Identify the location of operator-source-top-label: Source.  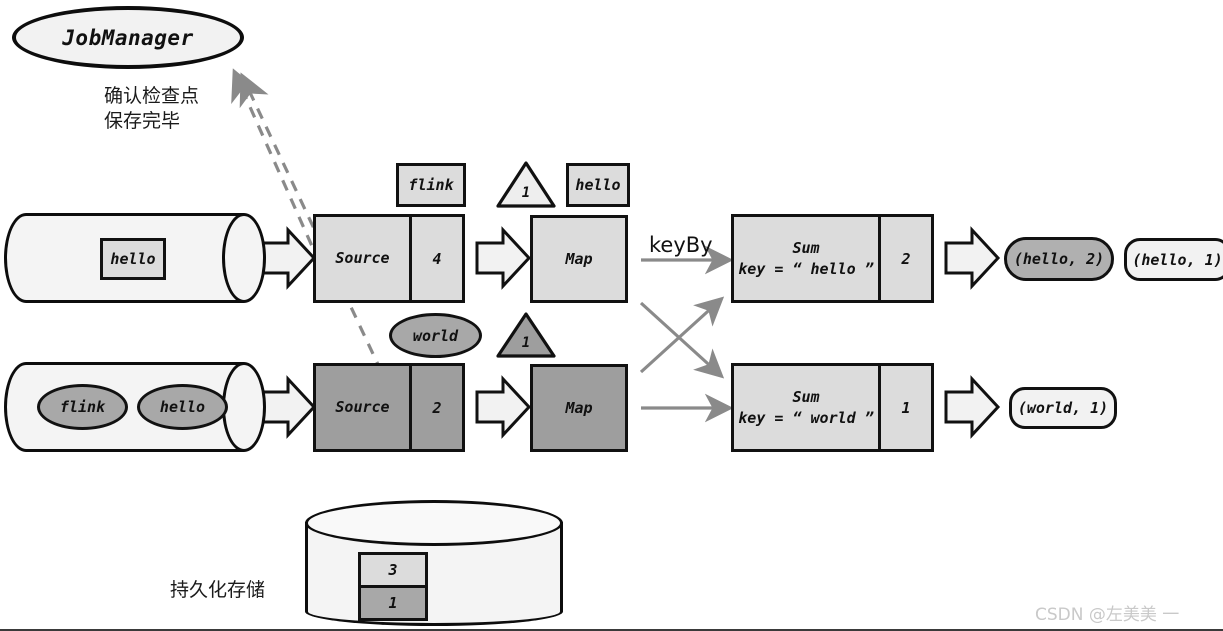
(362, 258).